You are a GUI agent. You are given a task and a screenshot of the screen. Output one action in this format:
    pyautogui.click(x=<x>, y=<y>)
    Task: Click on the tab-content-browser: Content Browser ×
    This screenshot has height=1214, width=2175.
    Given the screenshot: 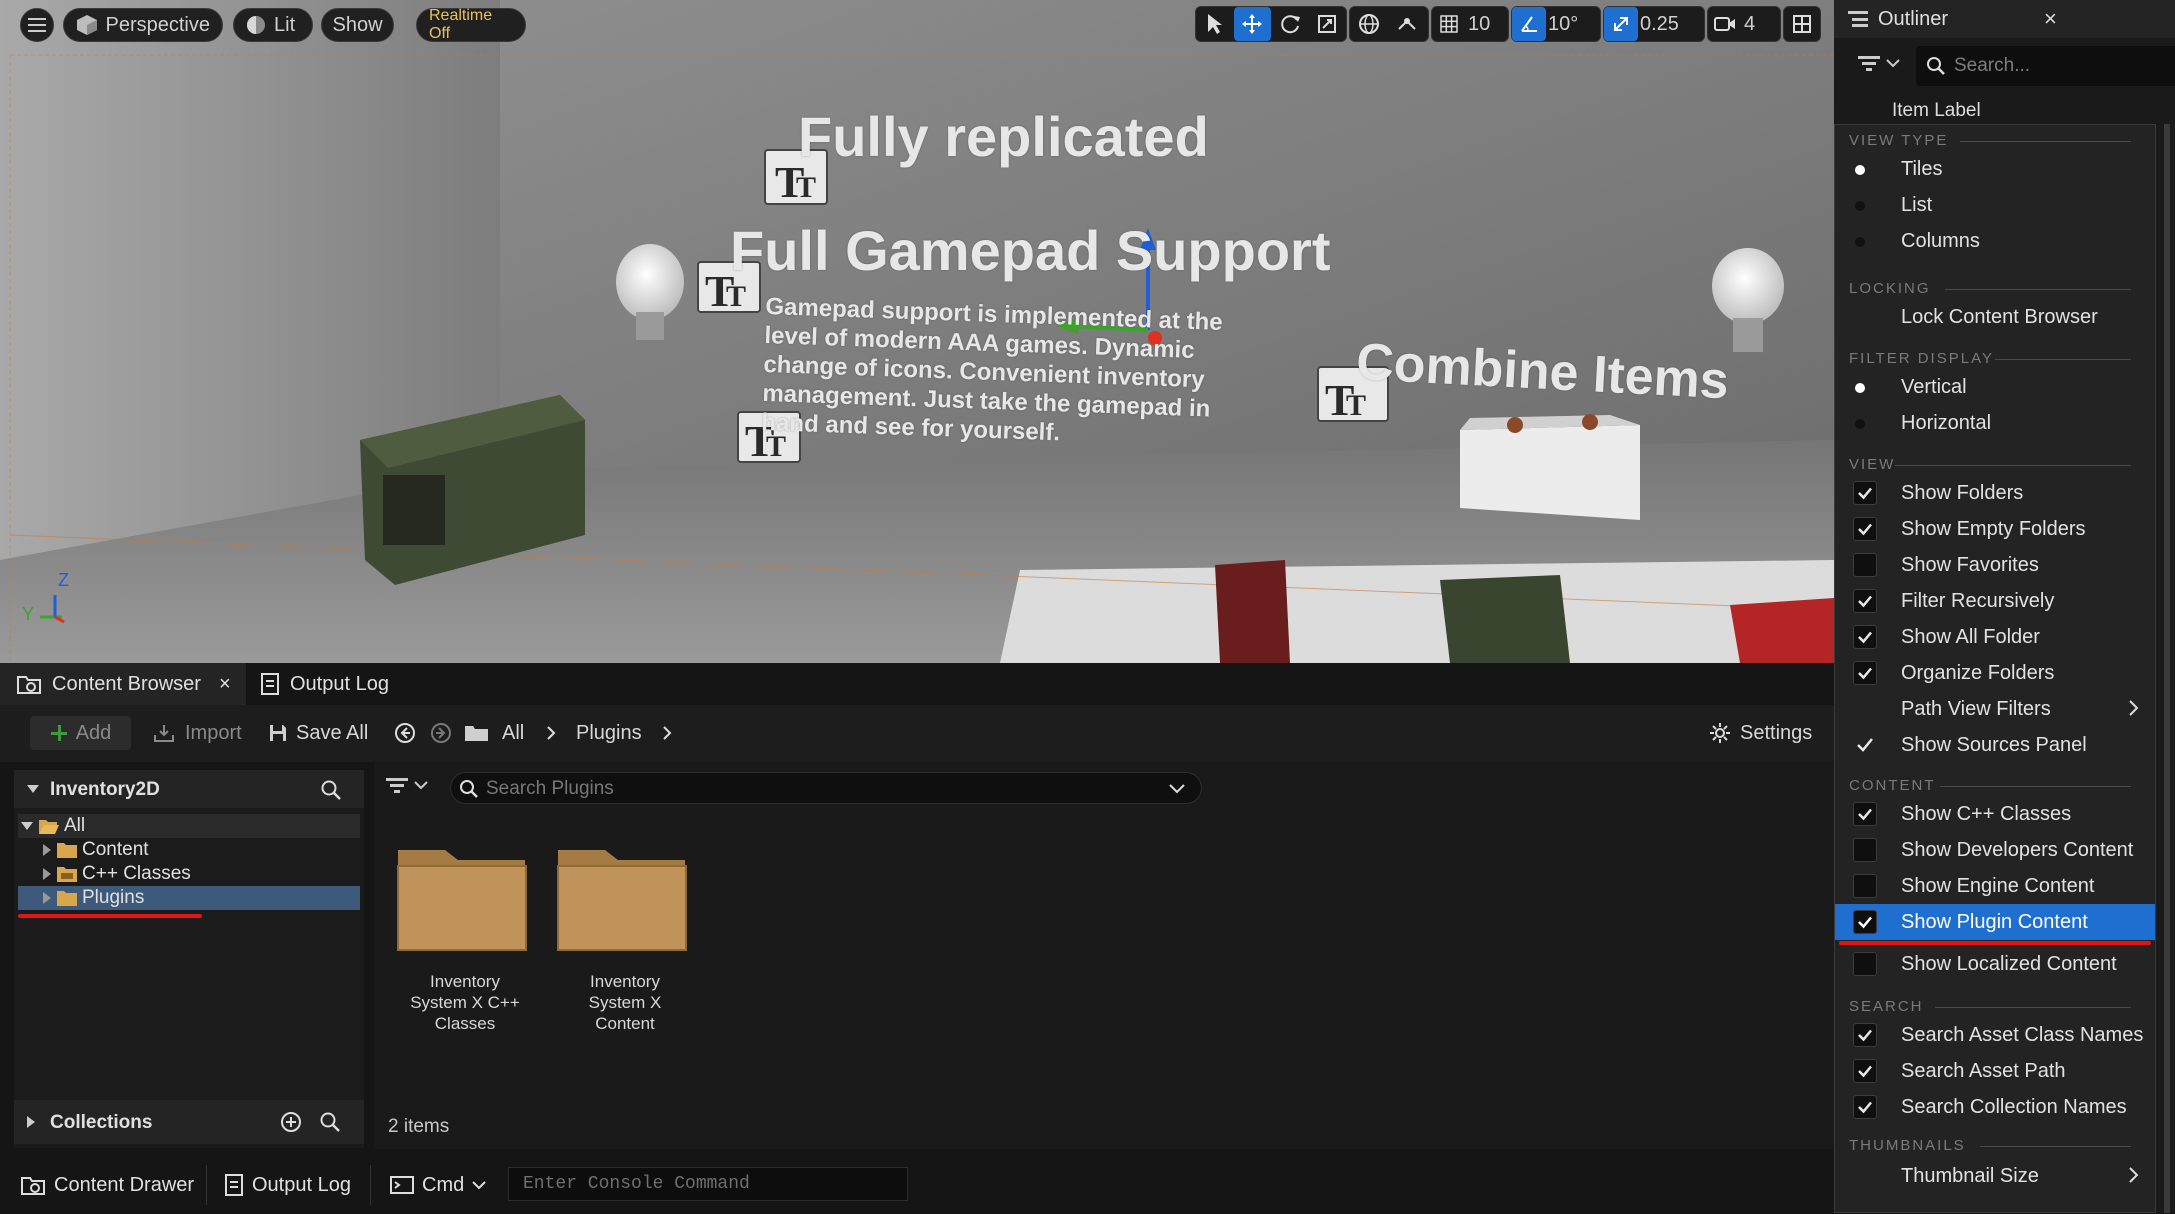 What is the action you would take?
    pyautogui.click(x=123, y=684)
    